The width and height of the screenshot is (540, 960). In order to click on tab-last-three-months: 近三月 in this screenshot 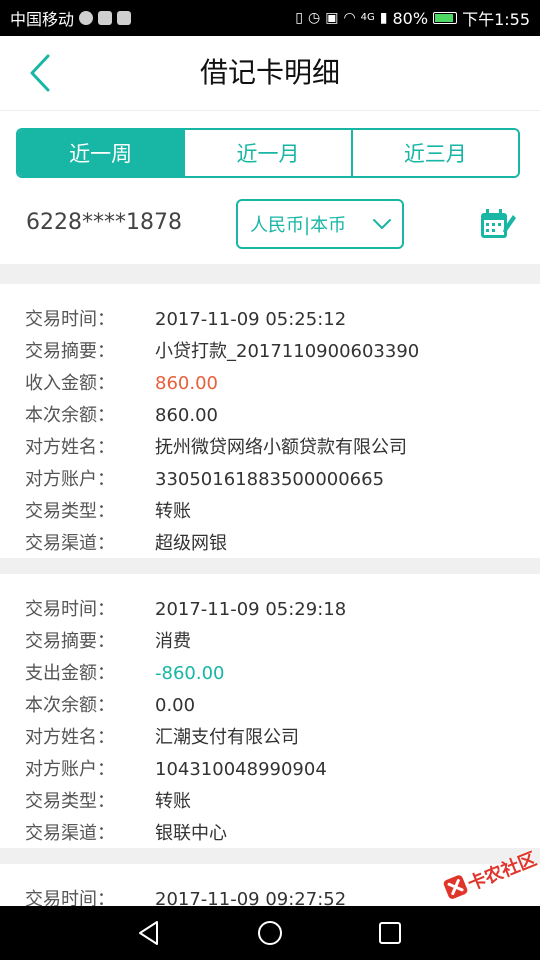, I will do `click(434, 153)`.